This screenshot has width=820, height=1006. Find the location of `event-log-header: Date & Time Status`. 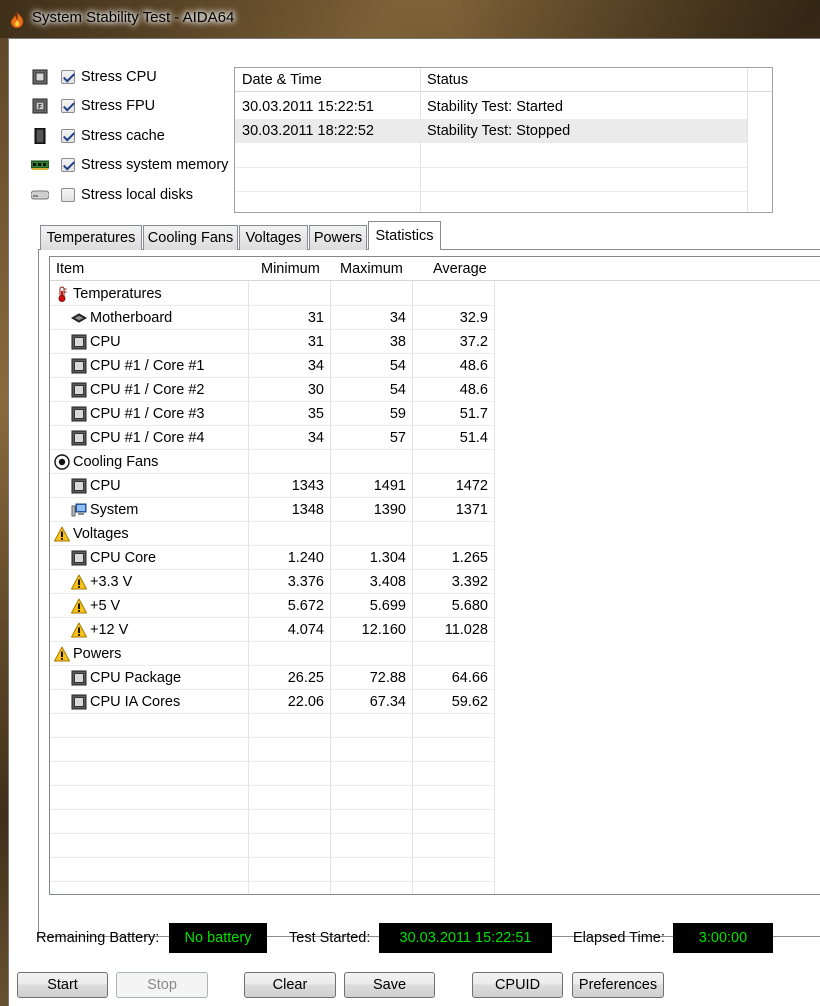

event-log-header: Date & Time Status is located at coordinates (503, 80).